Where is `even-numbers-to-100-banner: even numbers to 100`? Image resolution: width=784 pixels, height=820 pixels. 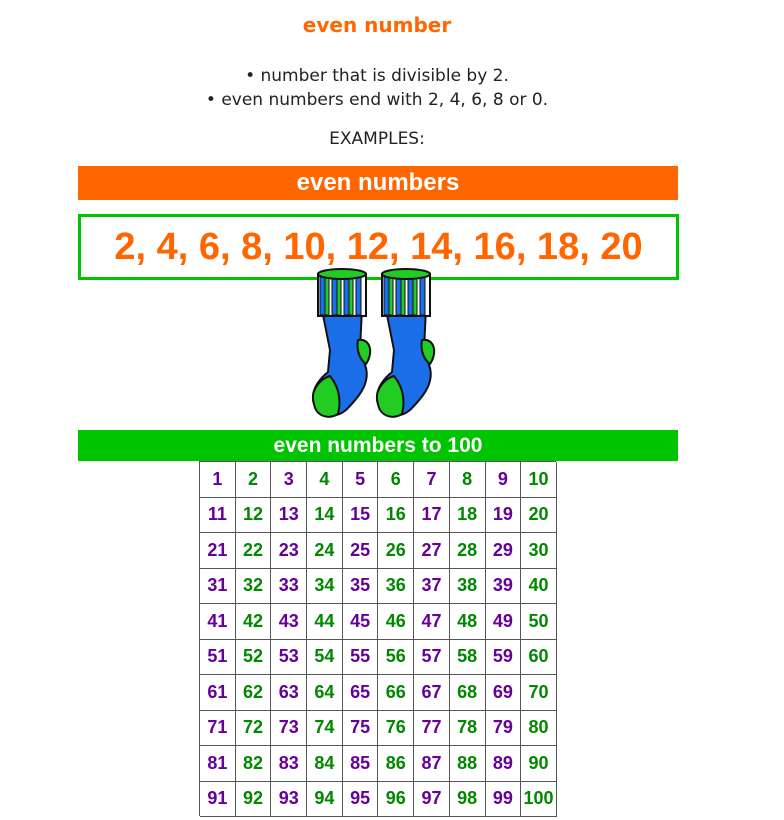
even-numbers-to-100-banner: even numbers to 100 is located at coordinates (378, 445).